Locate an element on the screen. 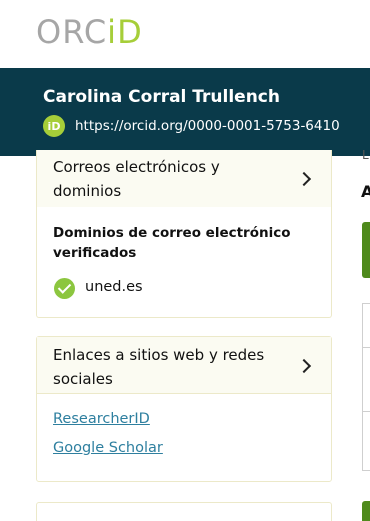  right-column-green-button is located at coordinates (366, 250).